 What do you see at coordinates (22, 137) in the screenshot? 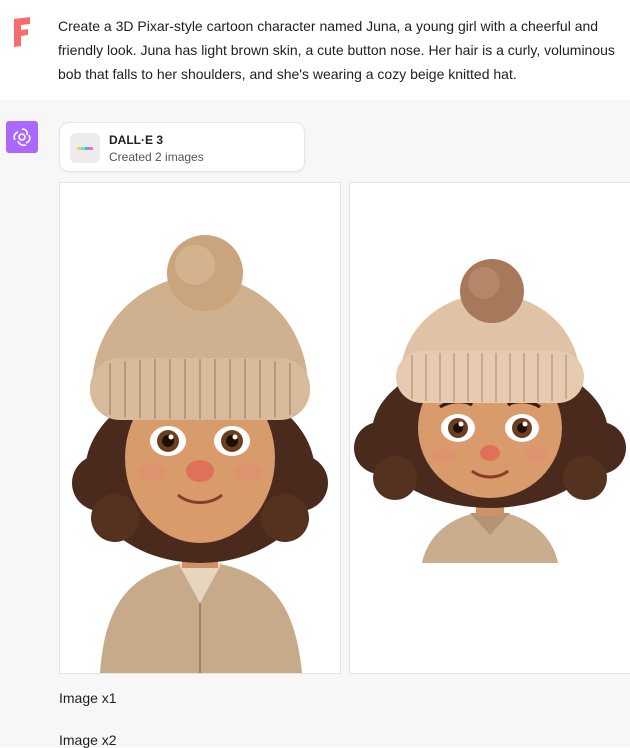
I see `openai-logo-icon` at bounding box center [22, 137].